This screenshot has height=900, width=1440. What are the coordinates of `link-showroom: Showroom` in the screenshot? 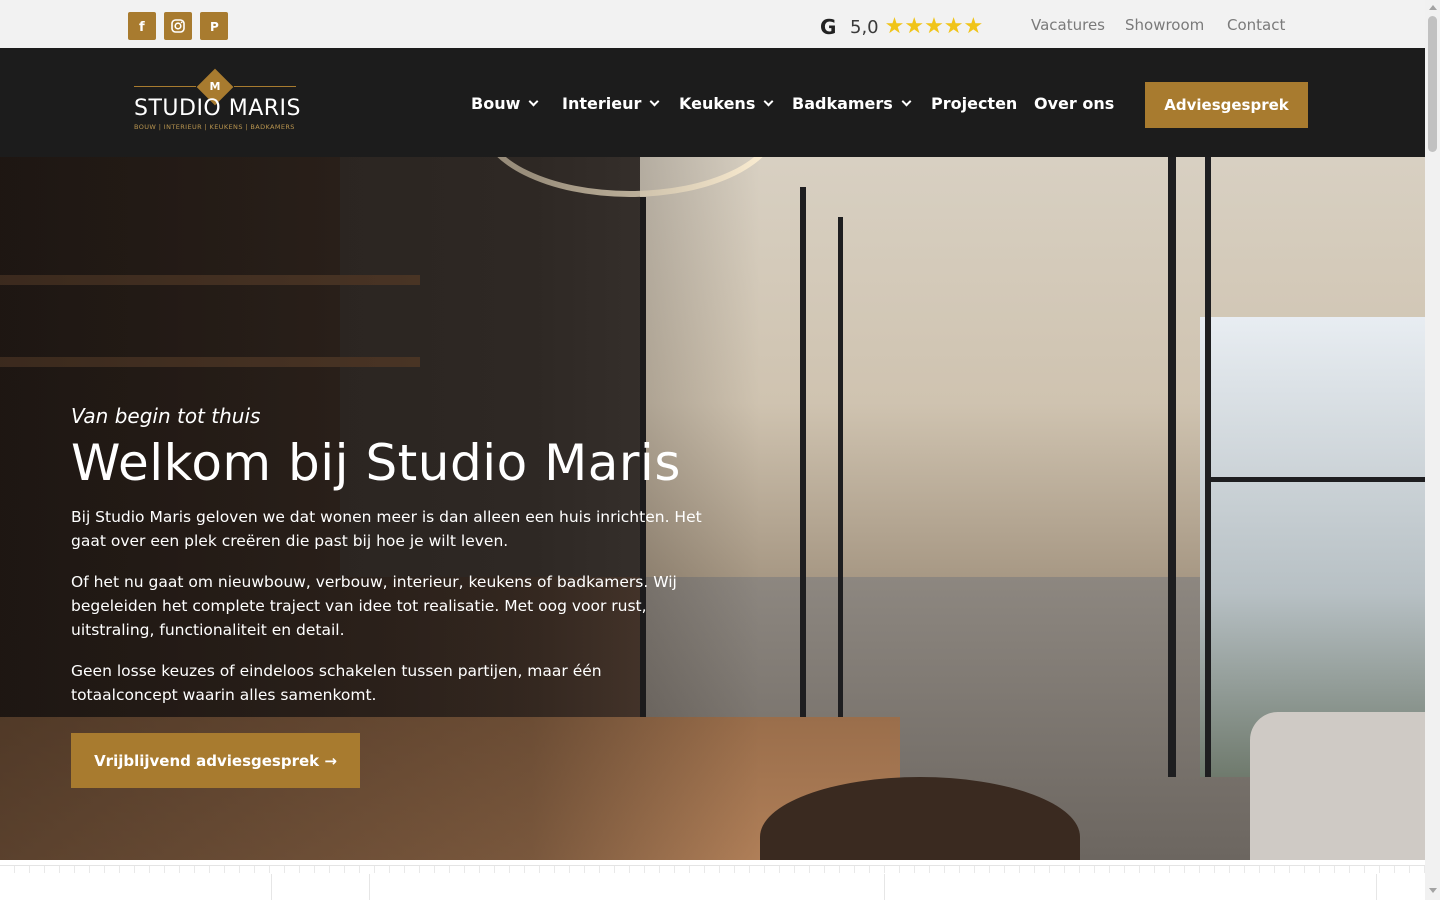 It's located at (1164, 25).